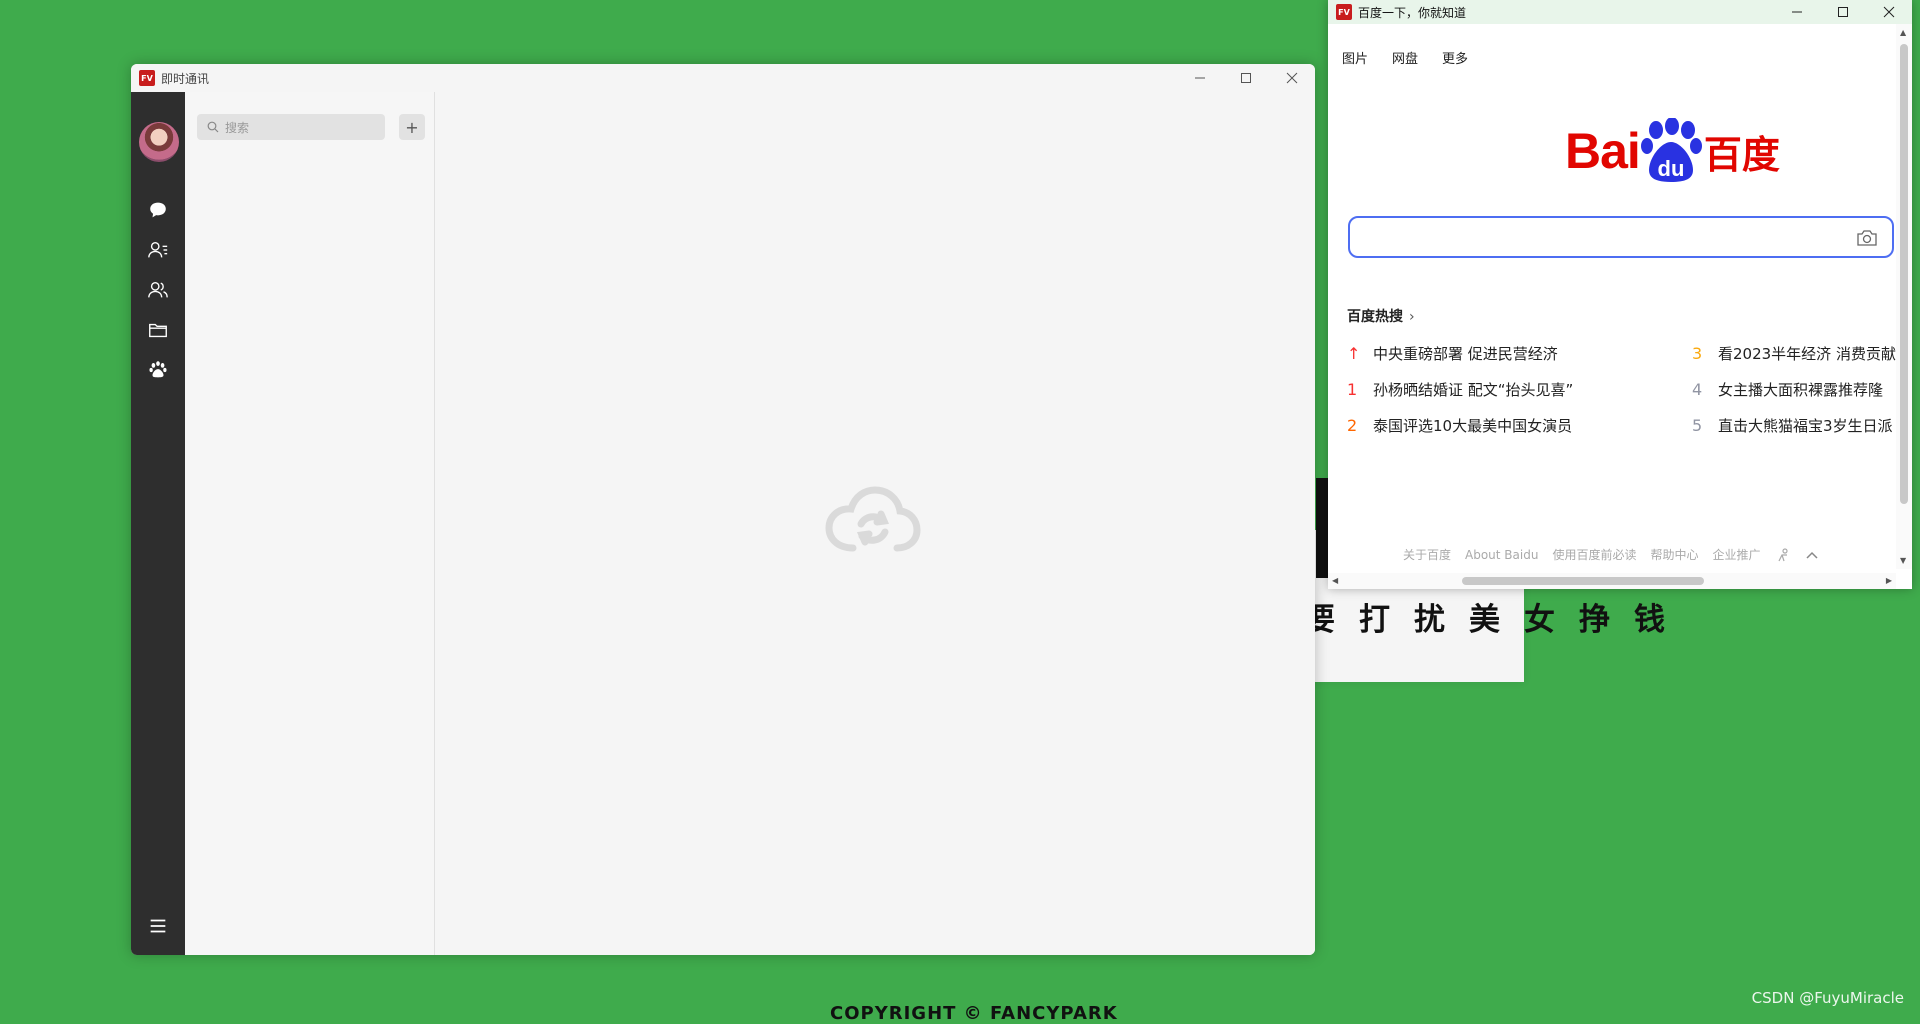  Describe the element at coordinates (159, 142) in the screenshot. I see `avatar` at that location.